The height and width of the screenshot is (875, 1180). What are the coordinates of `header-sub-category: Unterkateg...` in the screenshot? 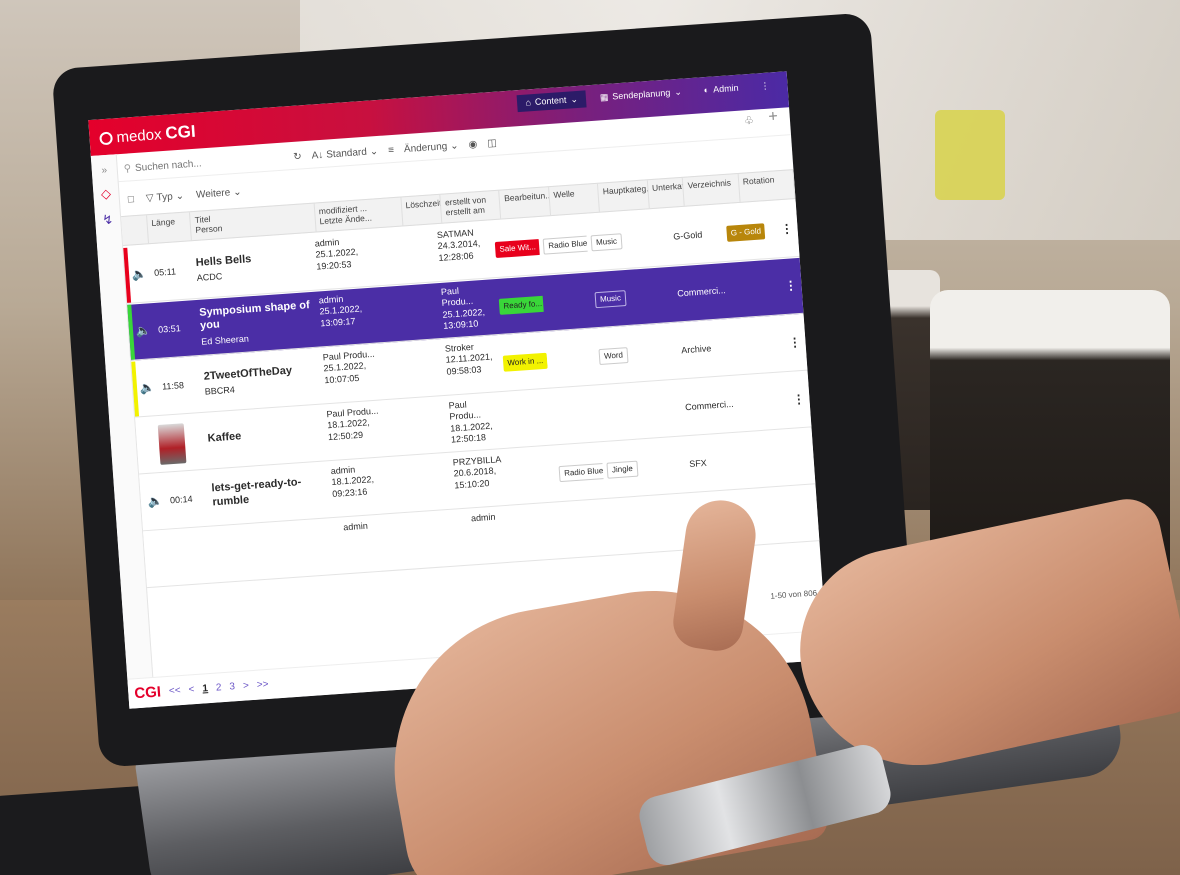 It's located at (666, 193).